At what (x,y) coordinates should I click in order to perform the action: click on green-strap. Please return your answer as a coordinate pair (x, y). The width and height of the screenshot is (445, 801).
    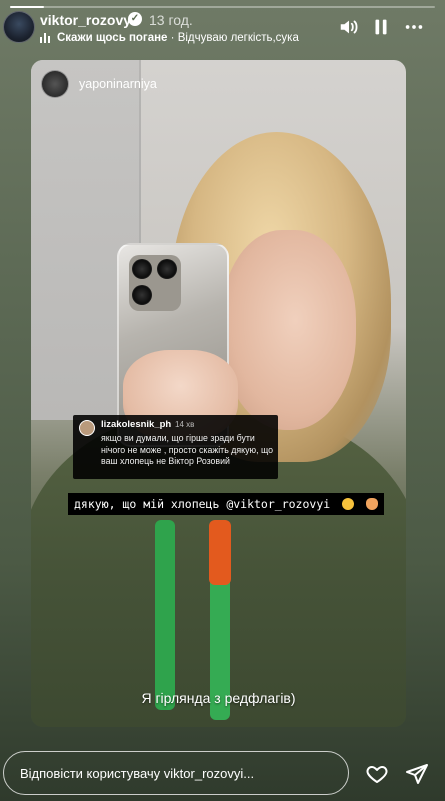
    Looking at the image, I should click on (165, 615).